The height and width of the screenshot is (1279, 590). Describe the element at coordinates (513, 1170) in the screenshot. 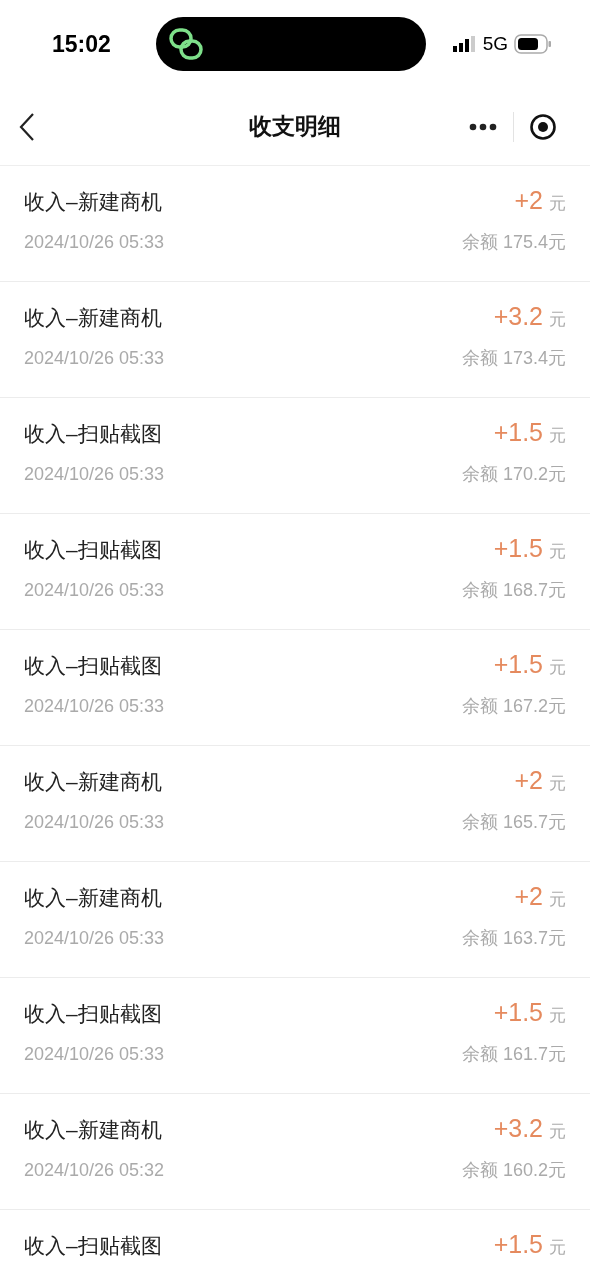

I see `balance: 余额 160.2元` at that location.